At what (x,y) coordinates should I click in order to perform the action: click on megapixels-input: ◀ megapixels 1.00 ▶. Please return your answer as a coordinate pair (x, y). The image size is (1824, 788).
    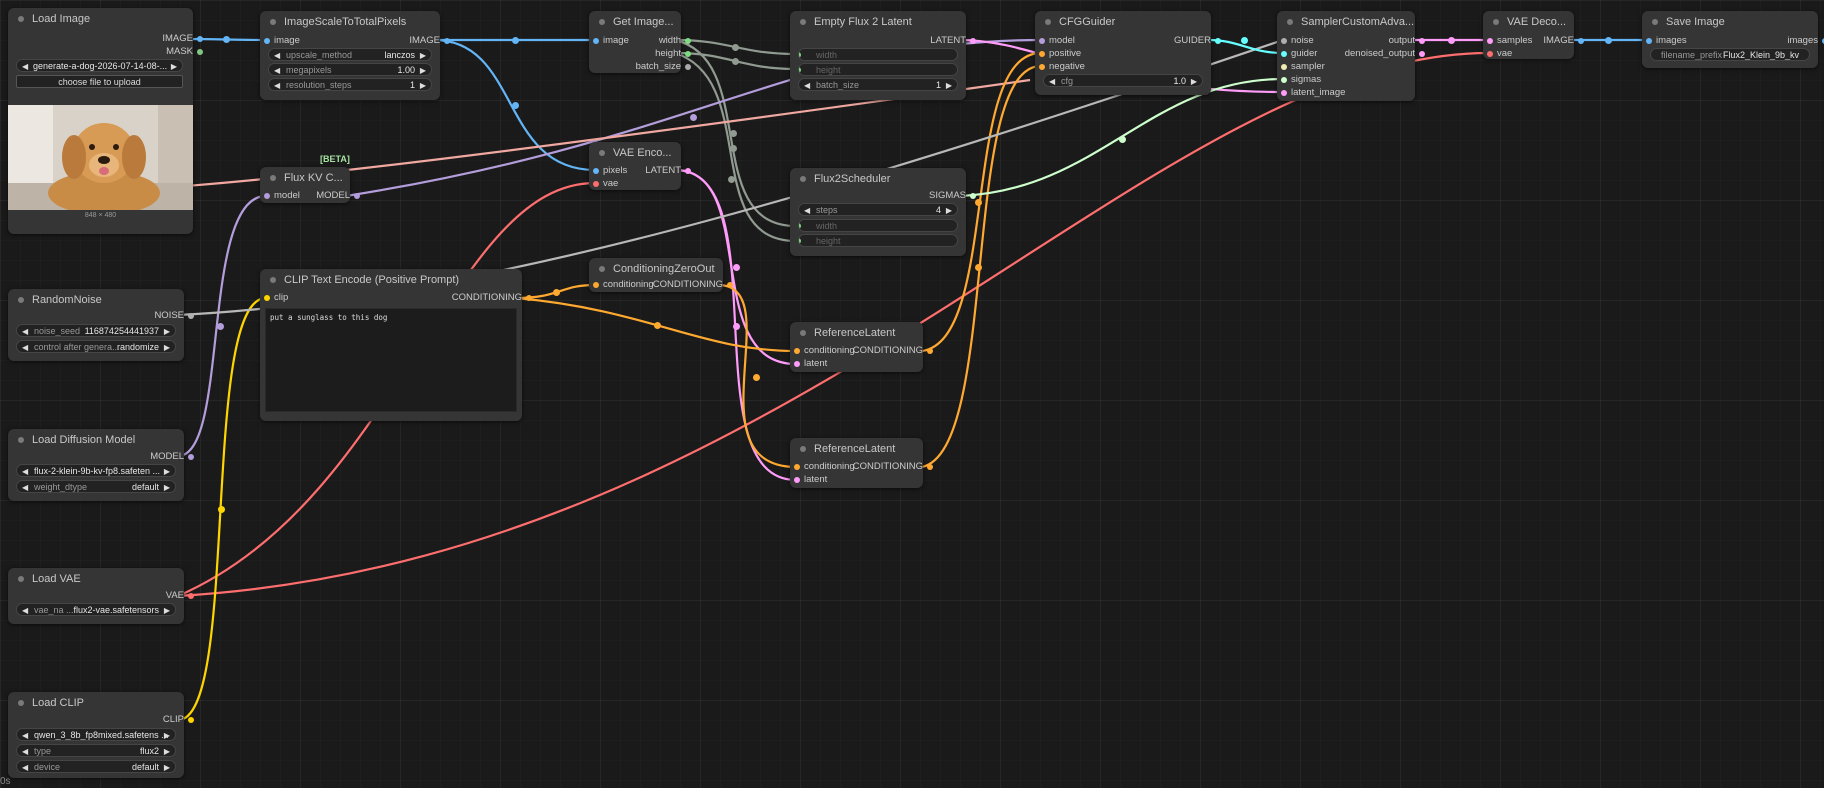
    Looking at the image, I should click on (350, 69).